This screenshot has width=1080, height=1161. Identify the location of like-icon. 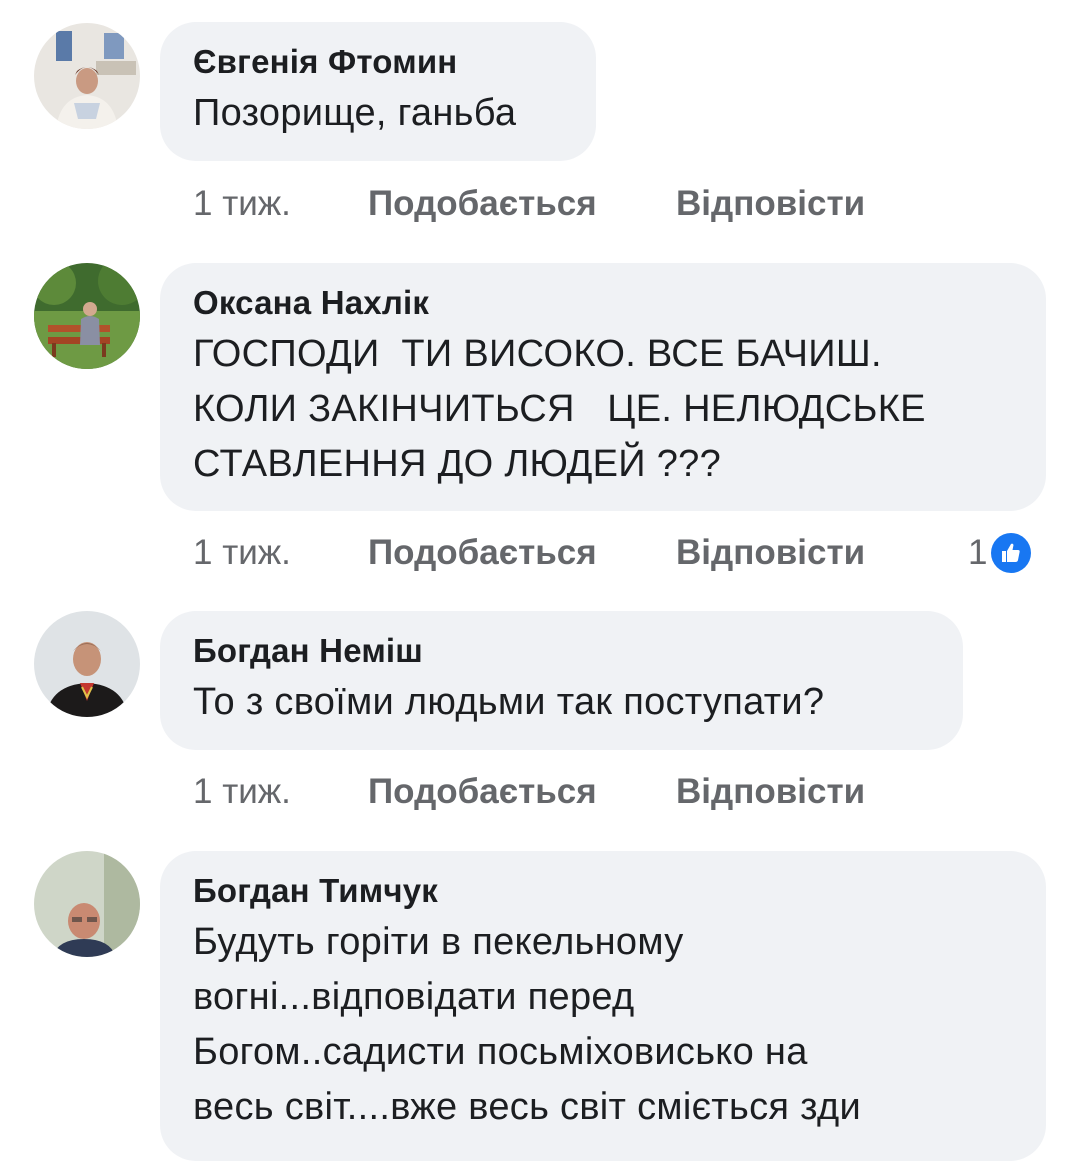
(1011, 553).